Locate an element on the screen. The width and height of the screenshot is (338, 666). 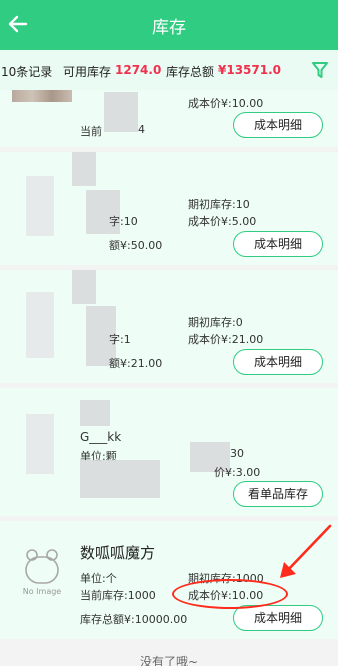
record-count: 10条记录 is located at coordinates (27, 72).